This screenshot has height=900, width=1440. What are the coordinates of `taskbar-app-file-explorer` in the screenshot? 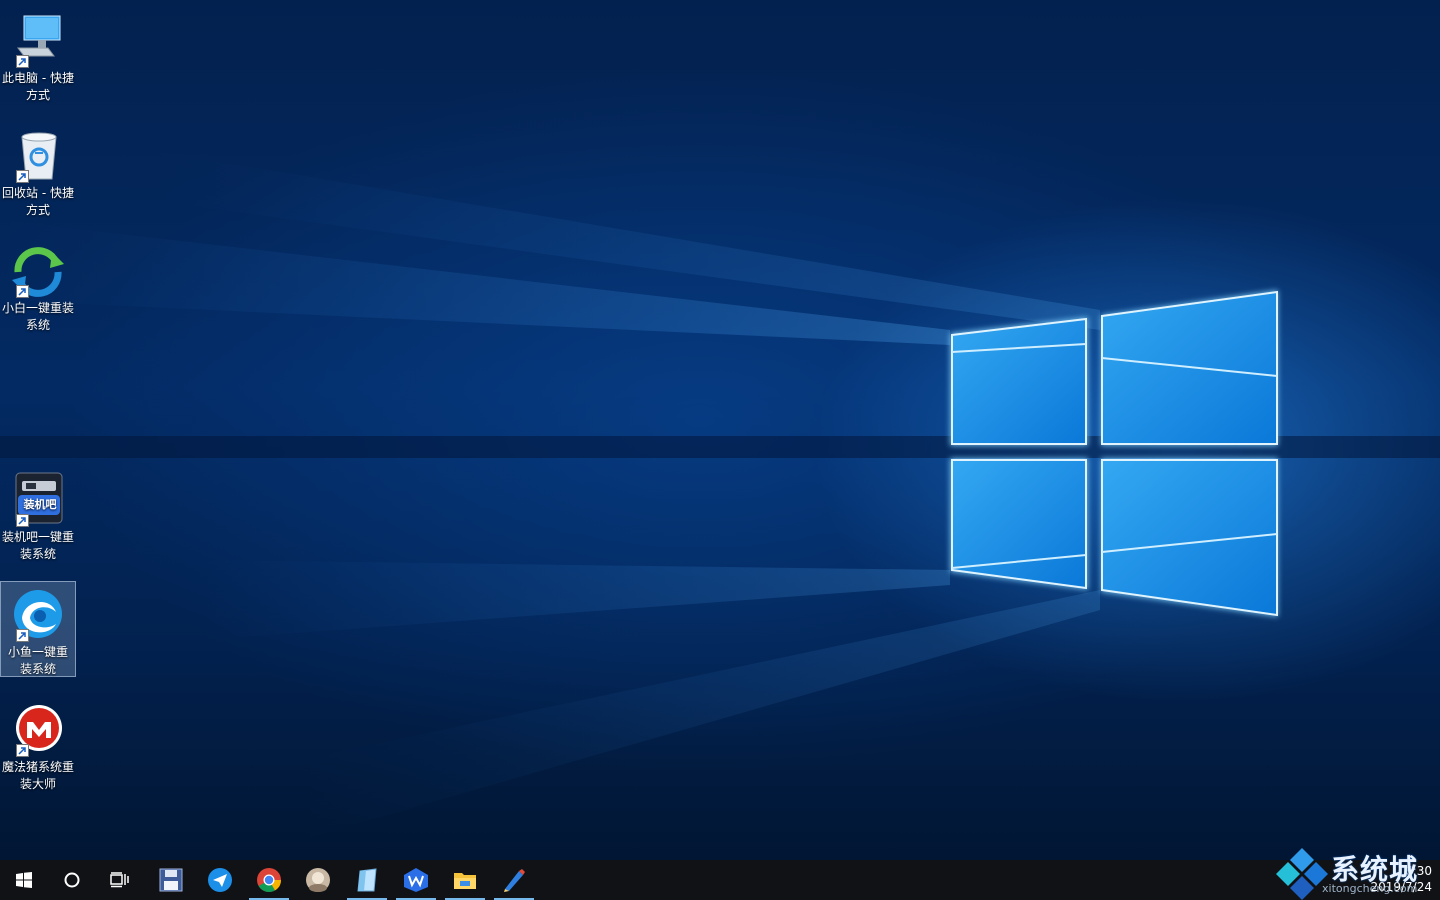 It's located at (465, 880).